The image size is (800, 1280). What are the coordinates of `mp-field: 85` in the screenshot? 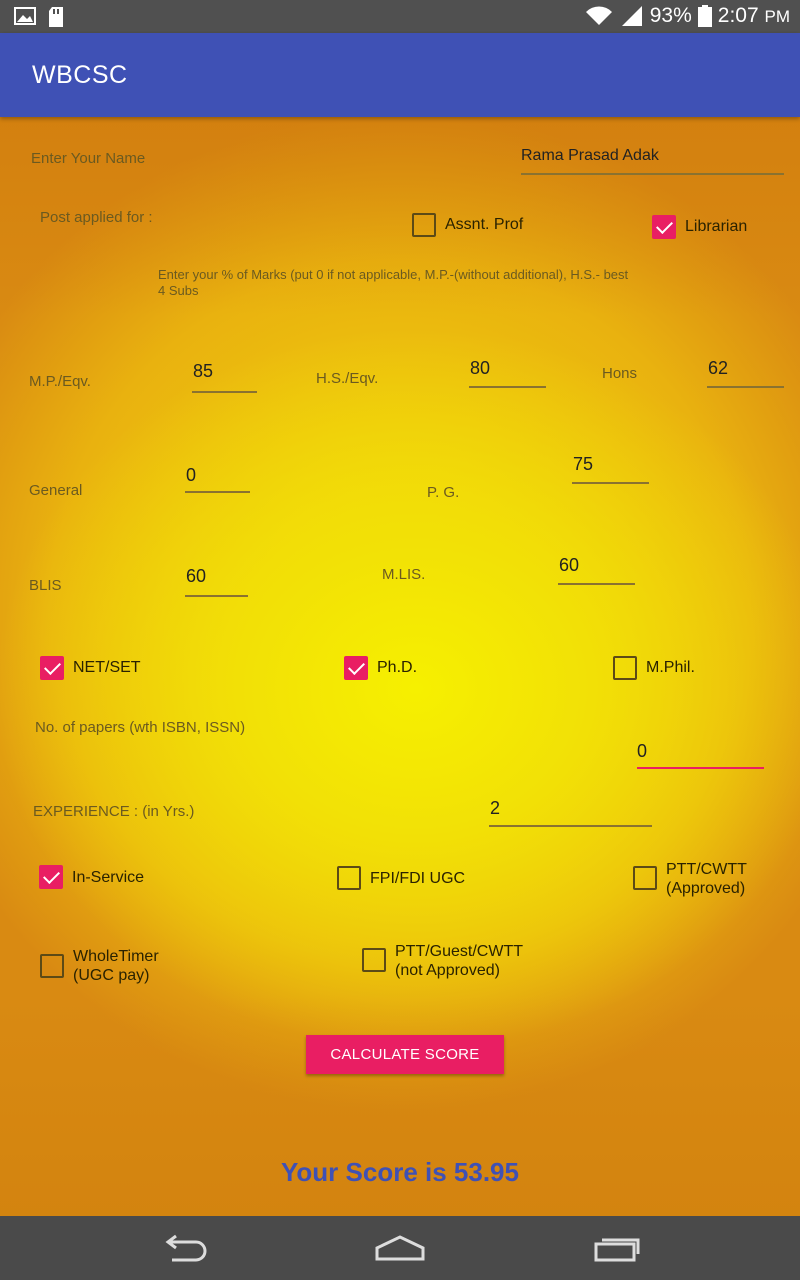 It's located at (203, 371).